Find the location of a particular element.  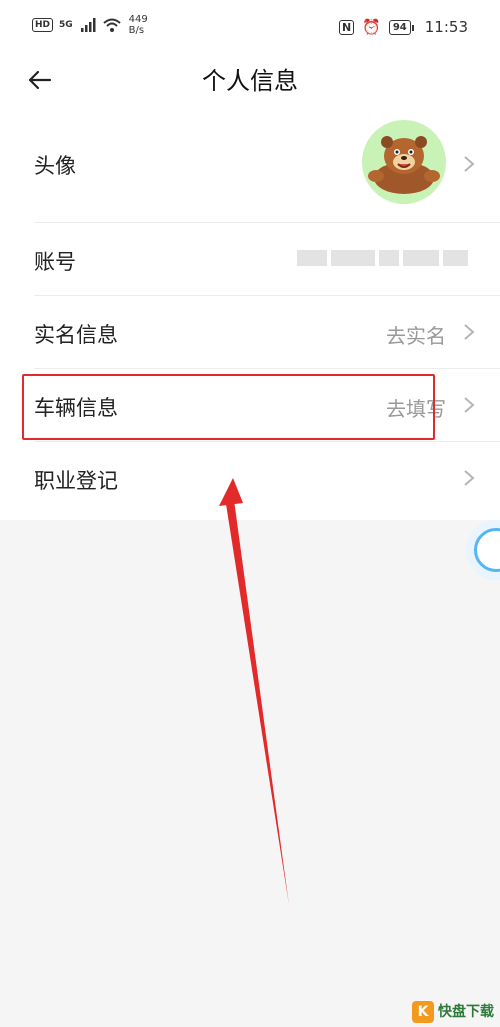

status-bar: HD 5G 449 B/s N ⏰ 94 11:53 is located at coordinates (250, 28).